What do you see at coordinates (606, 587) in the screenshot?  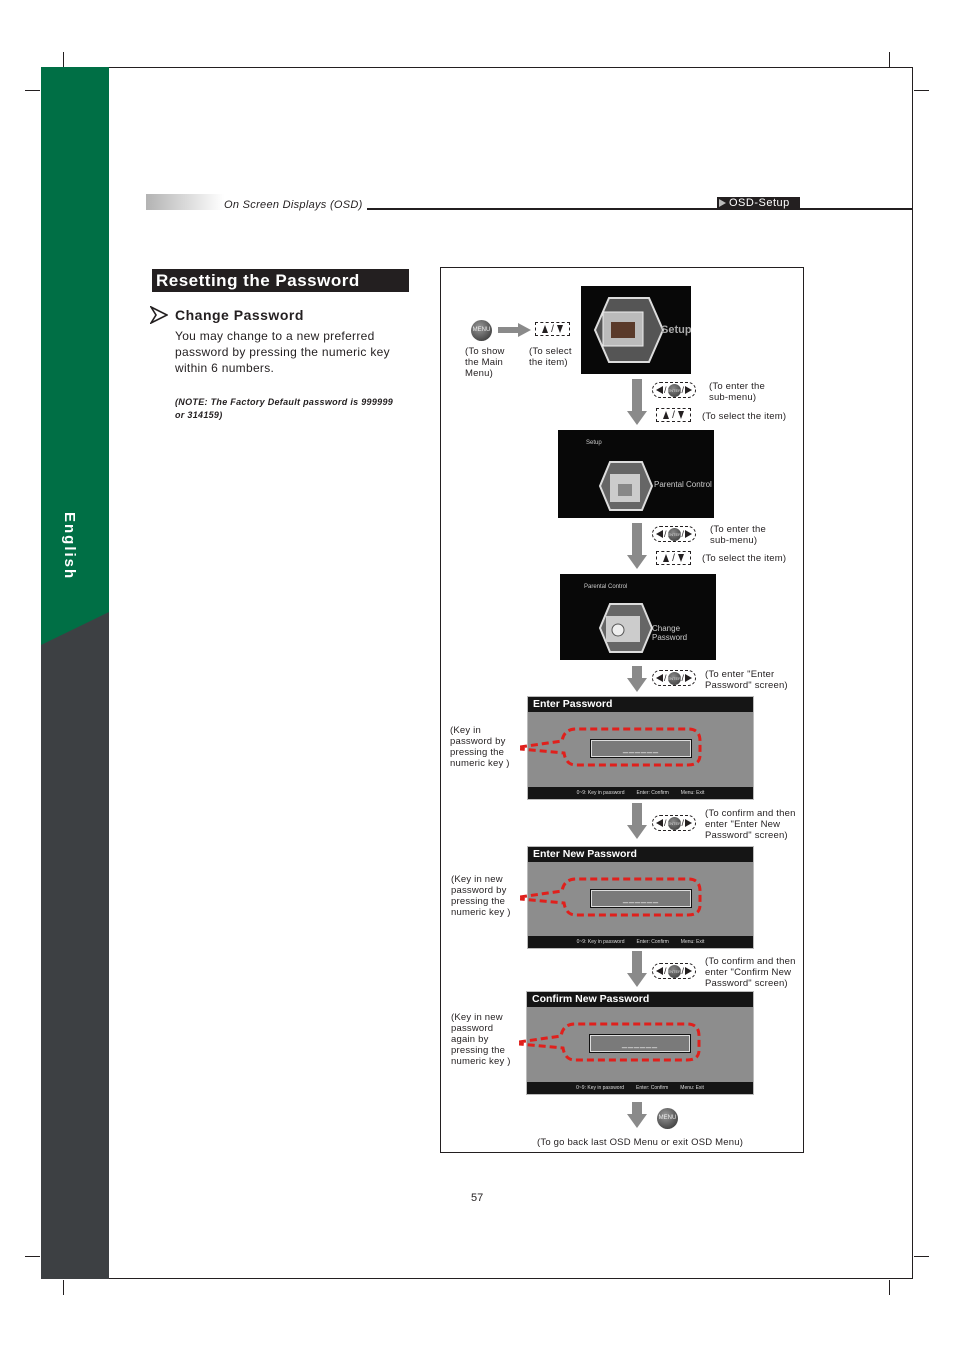 I see `parent-menu-label: Parental Control` at bounding box center [606, 587].